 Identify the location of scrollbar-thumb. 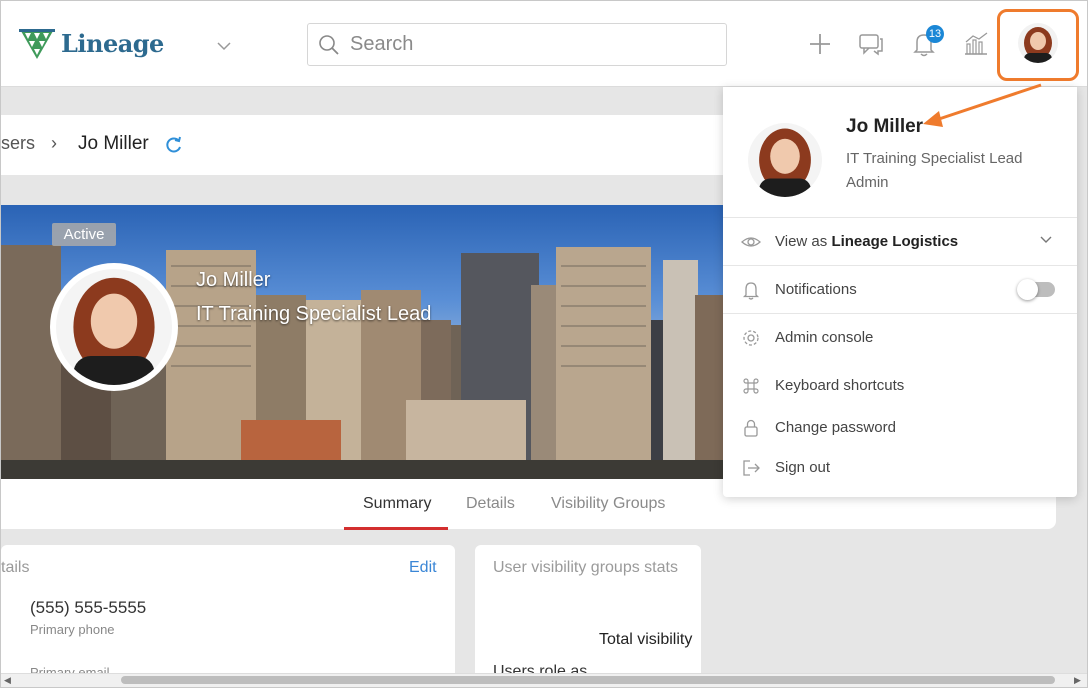
(588, 680).